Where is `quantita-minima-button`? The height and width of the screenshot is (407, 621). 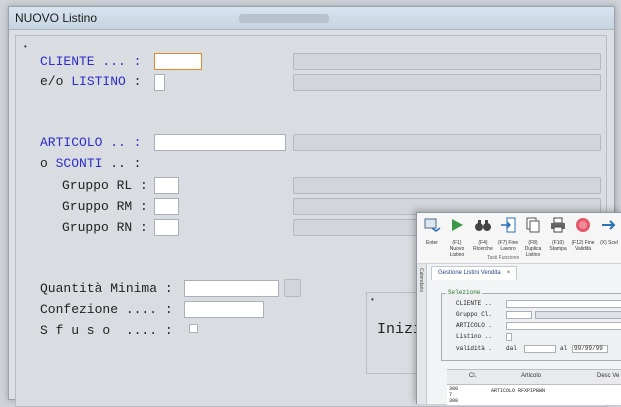
quantita-minima-button is located at coordinates (292, 288).